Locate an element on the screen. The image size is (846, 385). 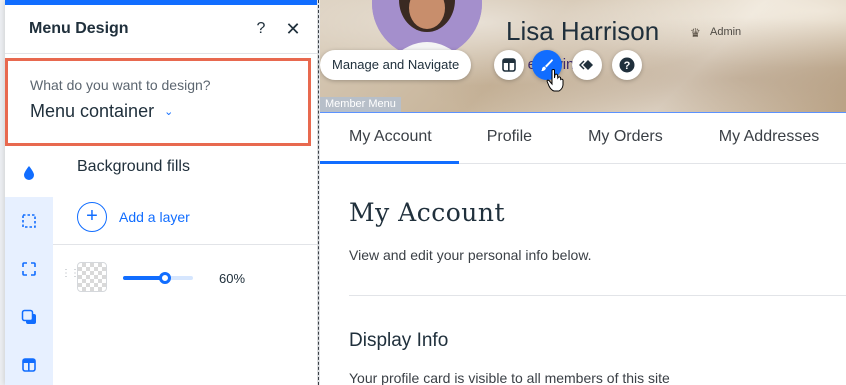
dashed-guide-line is located at coordinates (318, 192).